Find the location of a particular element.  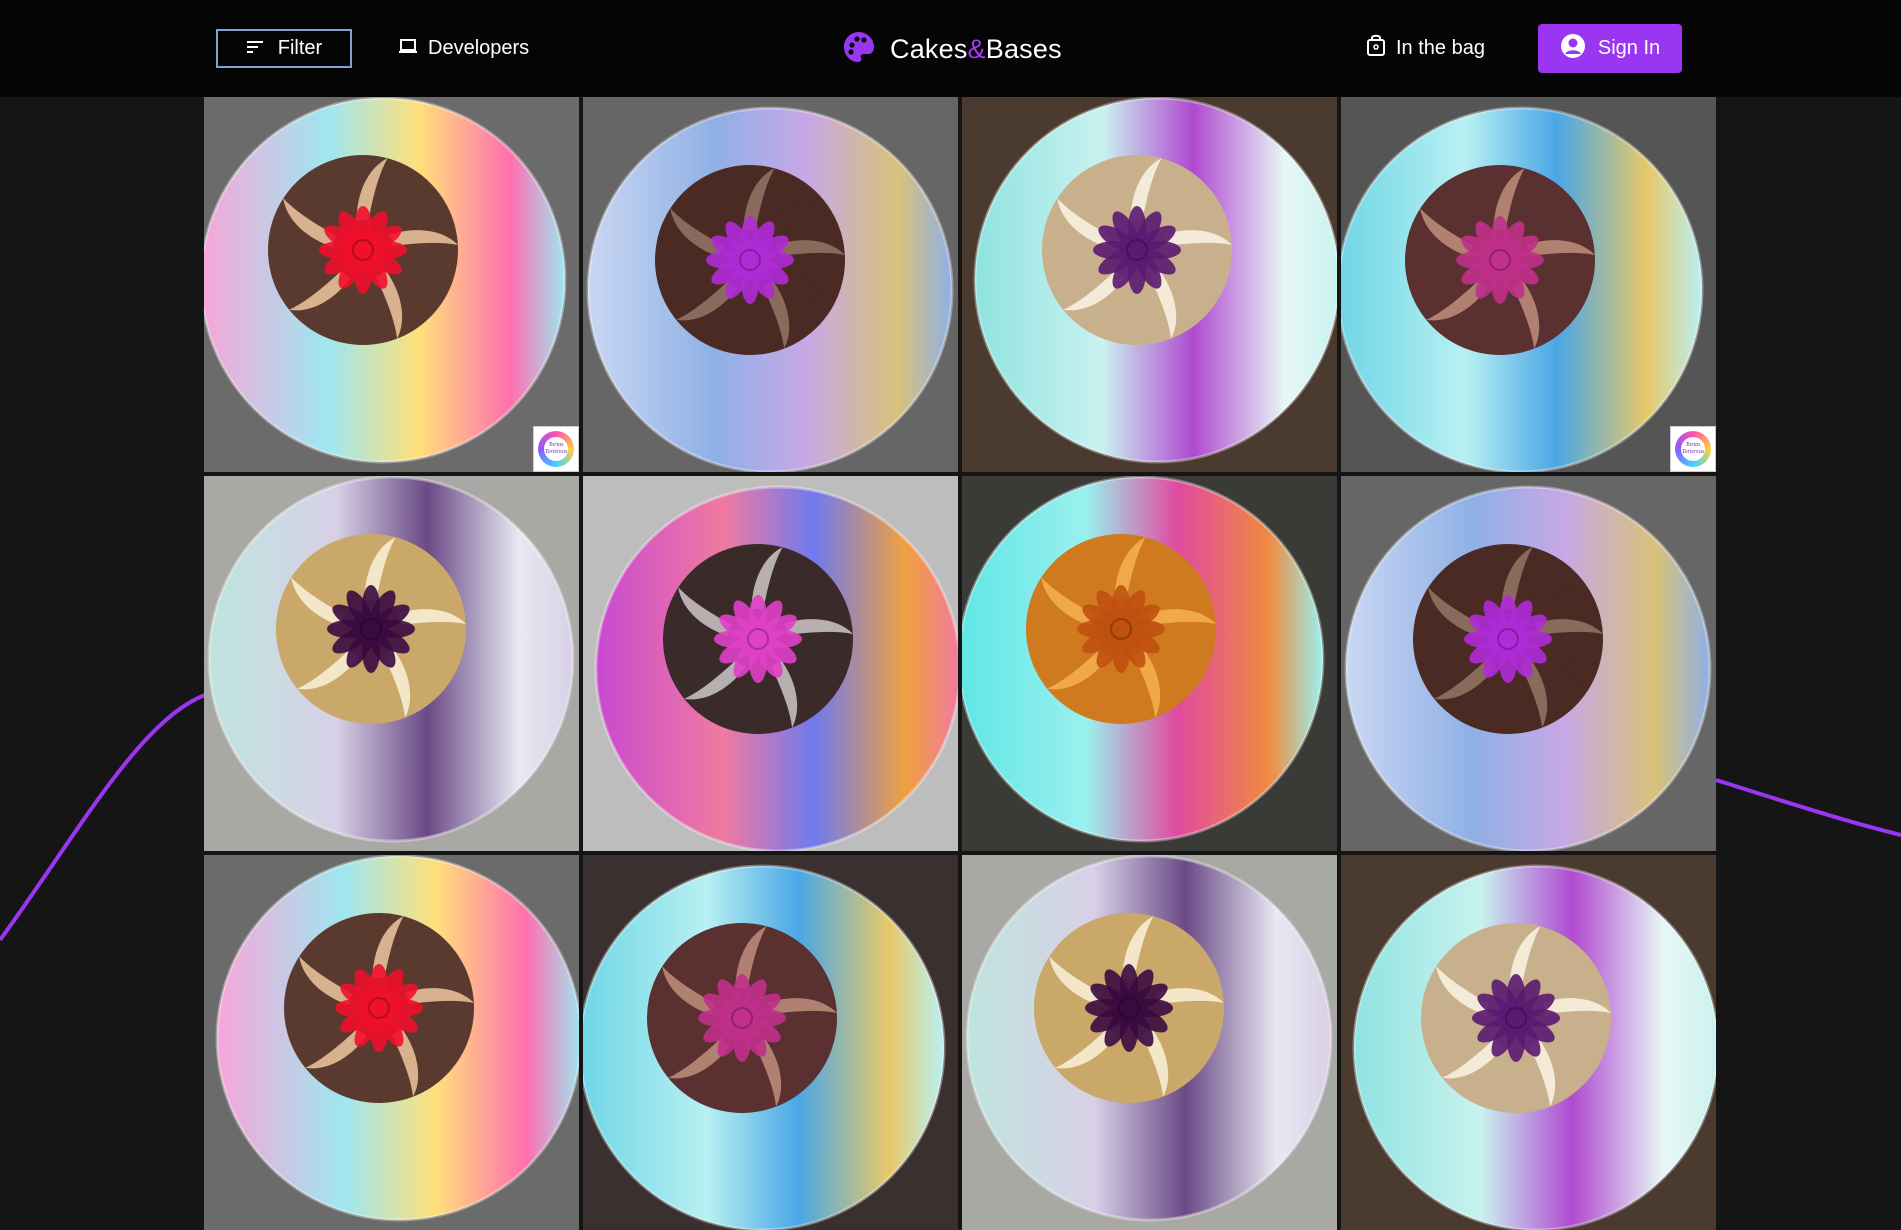

bag-link: In the bag is located at coordinates (1425, 48).